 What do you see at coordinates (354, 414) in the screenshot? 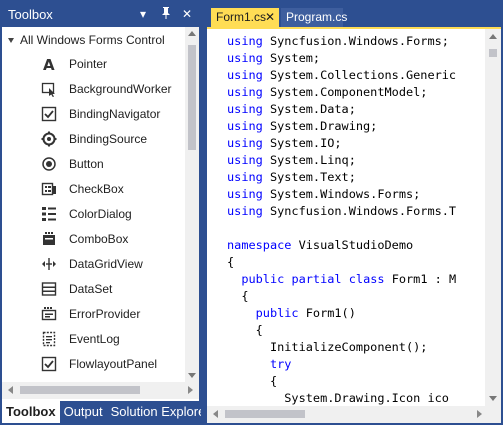
I see `editor-horizontal-scrollbar` at bounding box center [354, 414].